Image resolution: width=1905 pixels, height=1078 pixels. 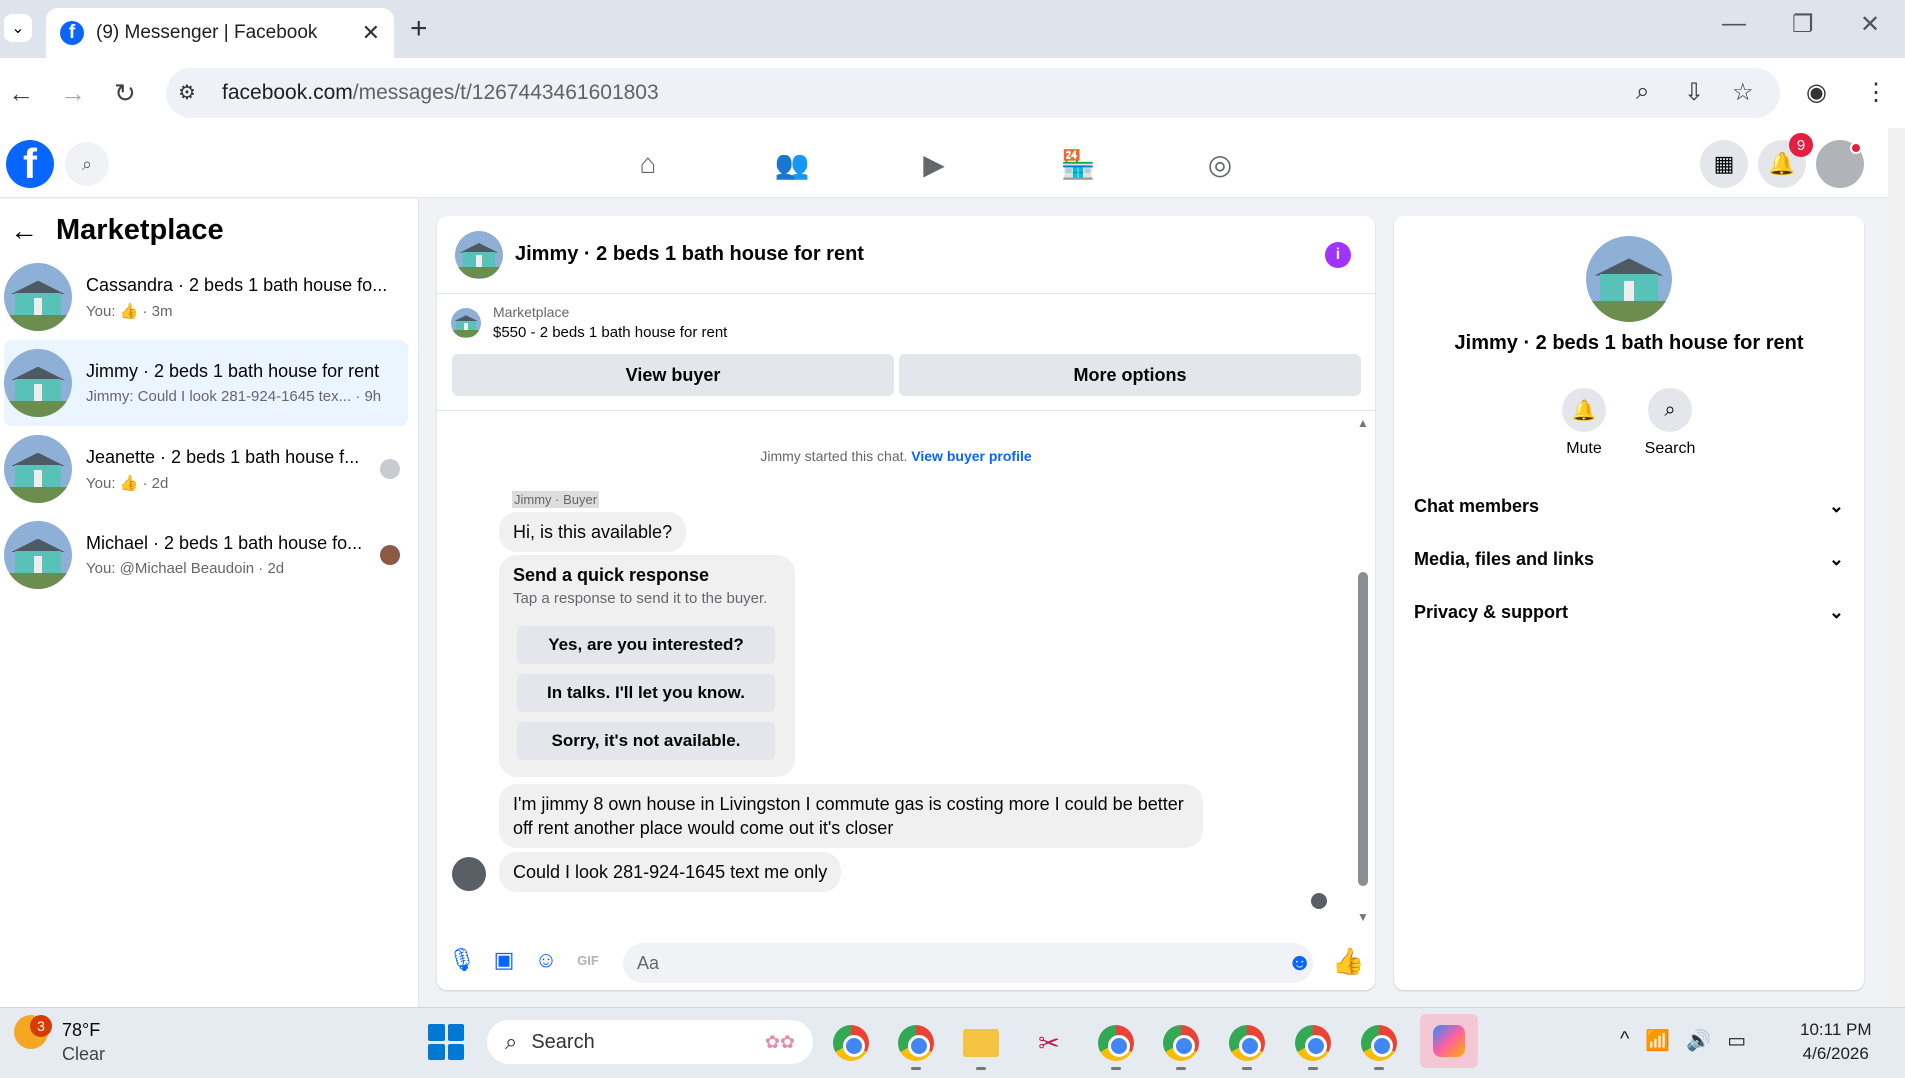 I want to click on listing-title: $550 - 2 beds 1 bath house for rent, so click(x=610, y=332).